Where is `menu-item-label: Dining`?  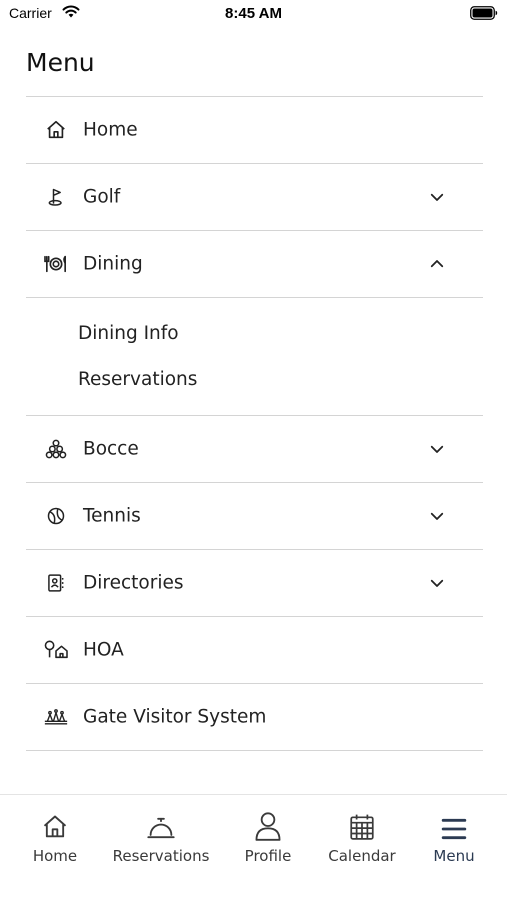 menu-item-label: Dining is located at coordinates (113, 264).